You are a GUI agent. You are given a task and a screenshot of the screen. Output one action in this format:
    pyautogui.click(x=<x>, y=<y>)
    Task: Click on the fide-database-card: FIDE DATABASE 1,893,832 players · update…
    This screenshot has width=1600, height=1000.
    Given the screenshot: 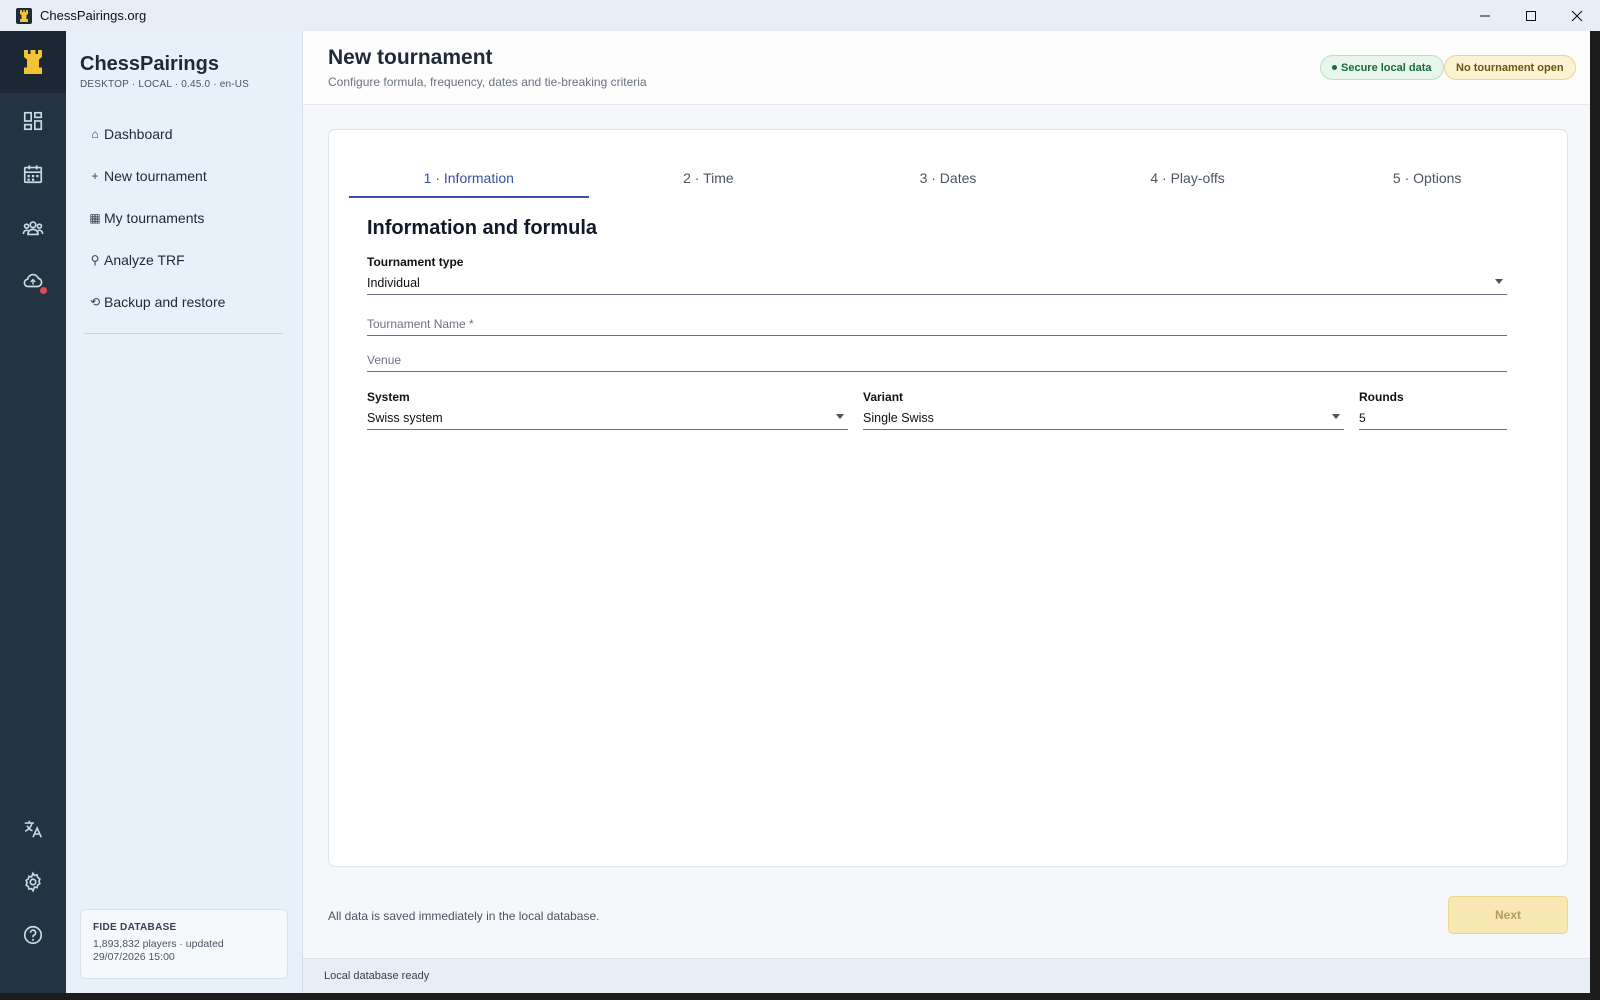 What is the action you would take?
    pyautogui.click(x=184, y=944)
    